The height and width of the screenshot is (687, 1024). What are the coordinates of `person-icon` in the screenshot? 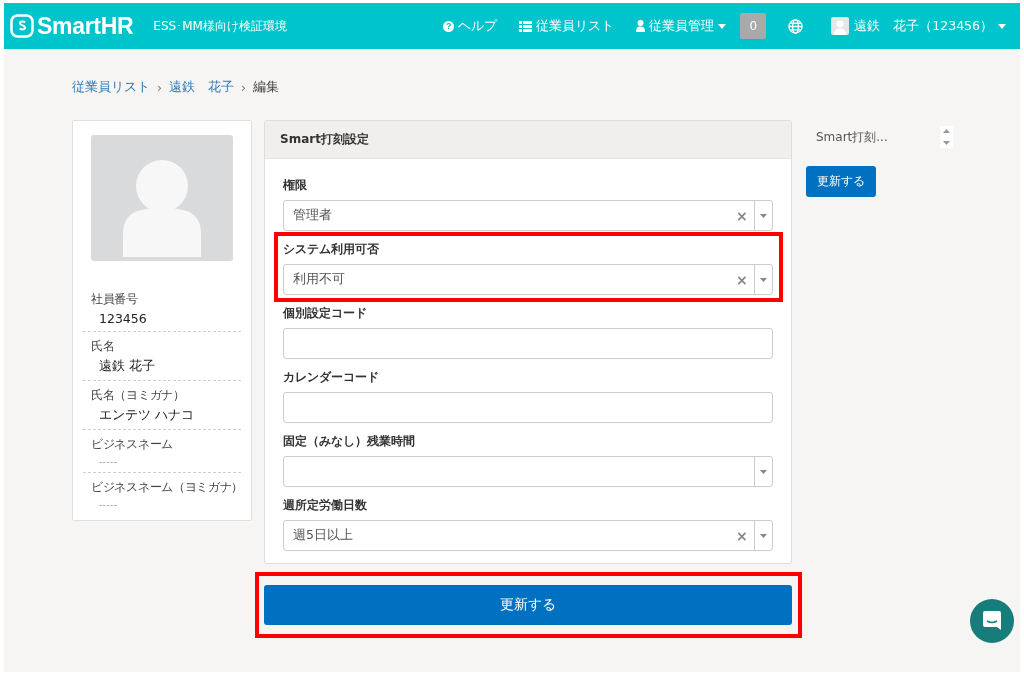 It's located at (641, 26).